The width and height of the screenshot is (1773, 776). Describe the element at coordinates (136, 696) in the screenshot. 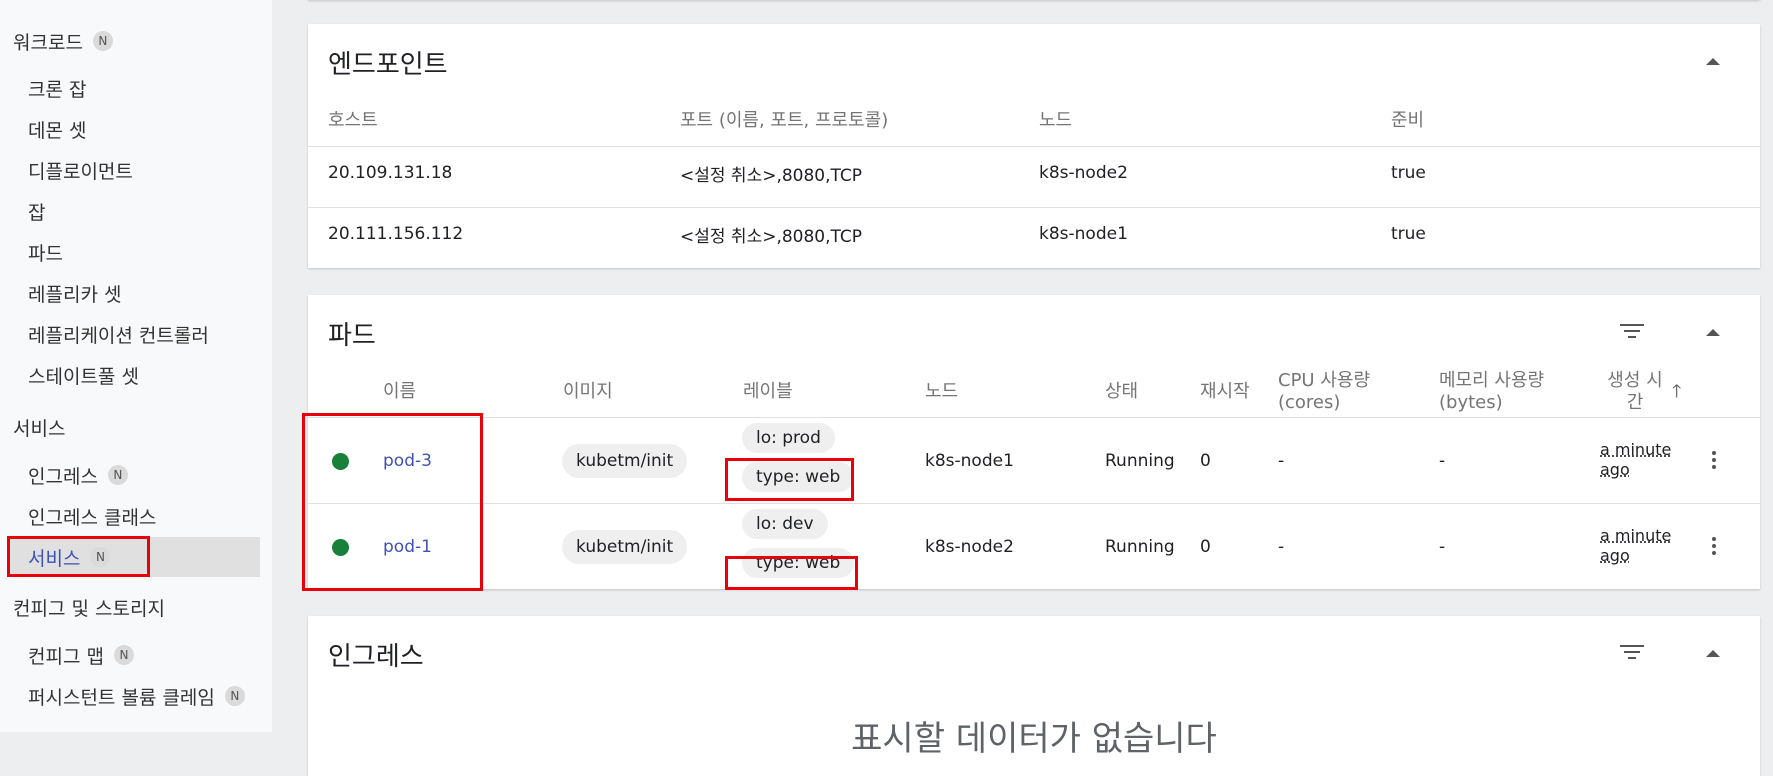

I see `nav-item-pvcs: 퍼시스턴트 볼륨 클레임 N` at that location.